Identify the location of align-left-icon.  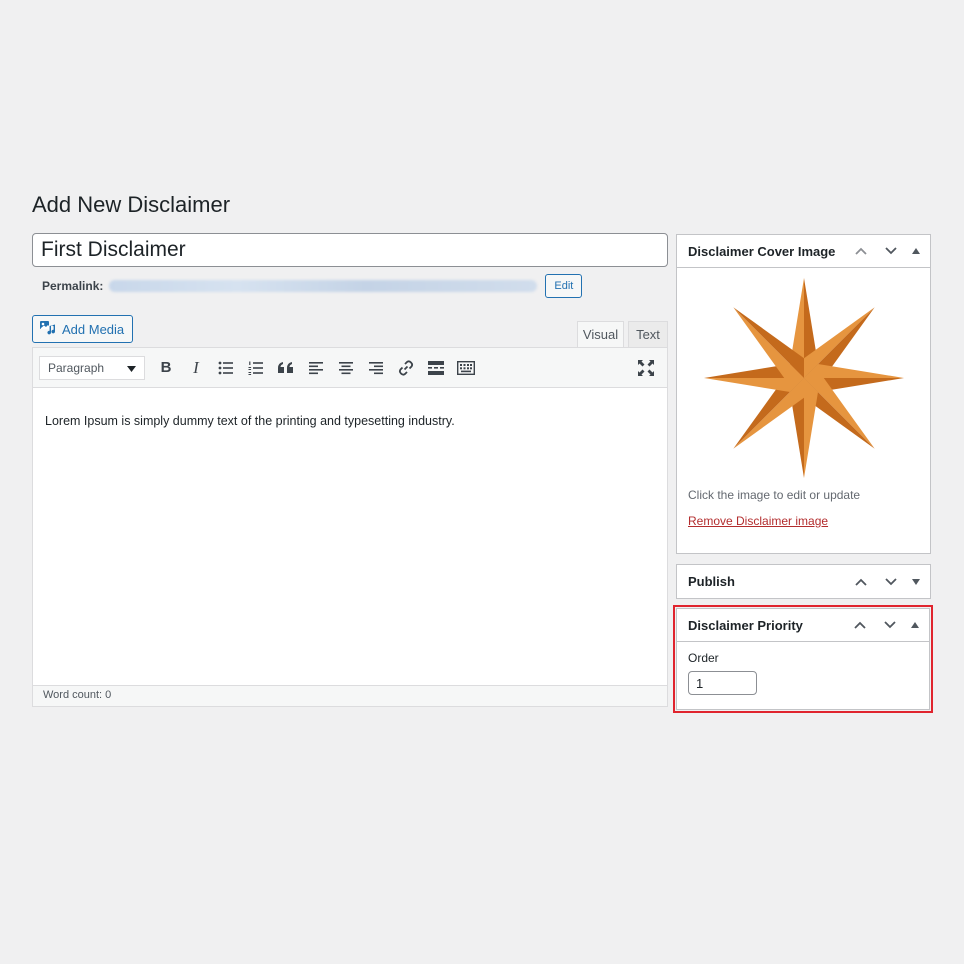
(316, 368).